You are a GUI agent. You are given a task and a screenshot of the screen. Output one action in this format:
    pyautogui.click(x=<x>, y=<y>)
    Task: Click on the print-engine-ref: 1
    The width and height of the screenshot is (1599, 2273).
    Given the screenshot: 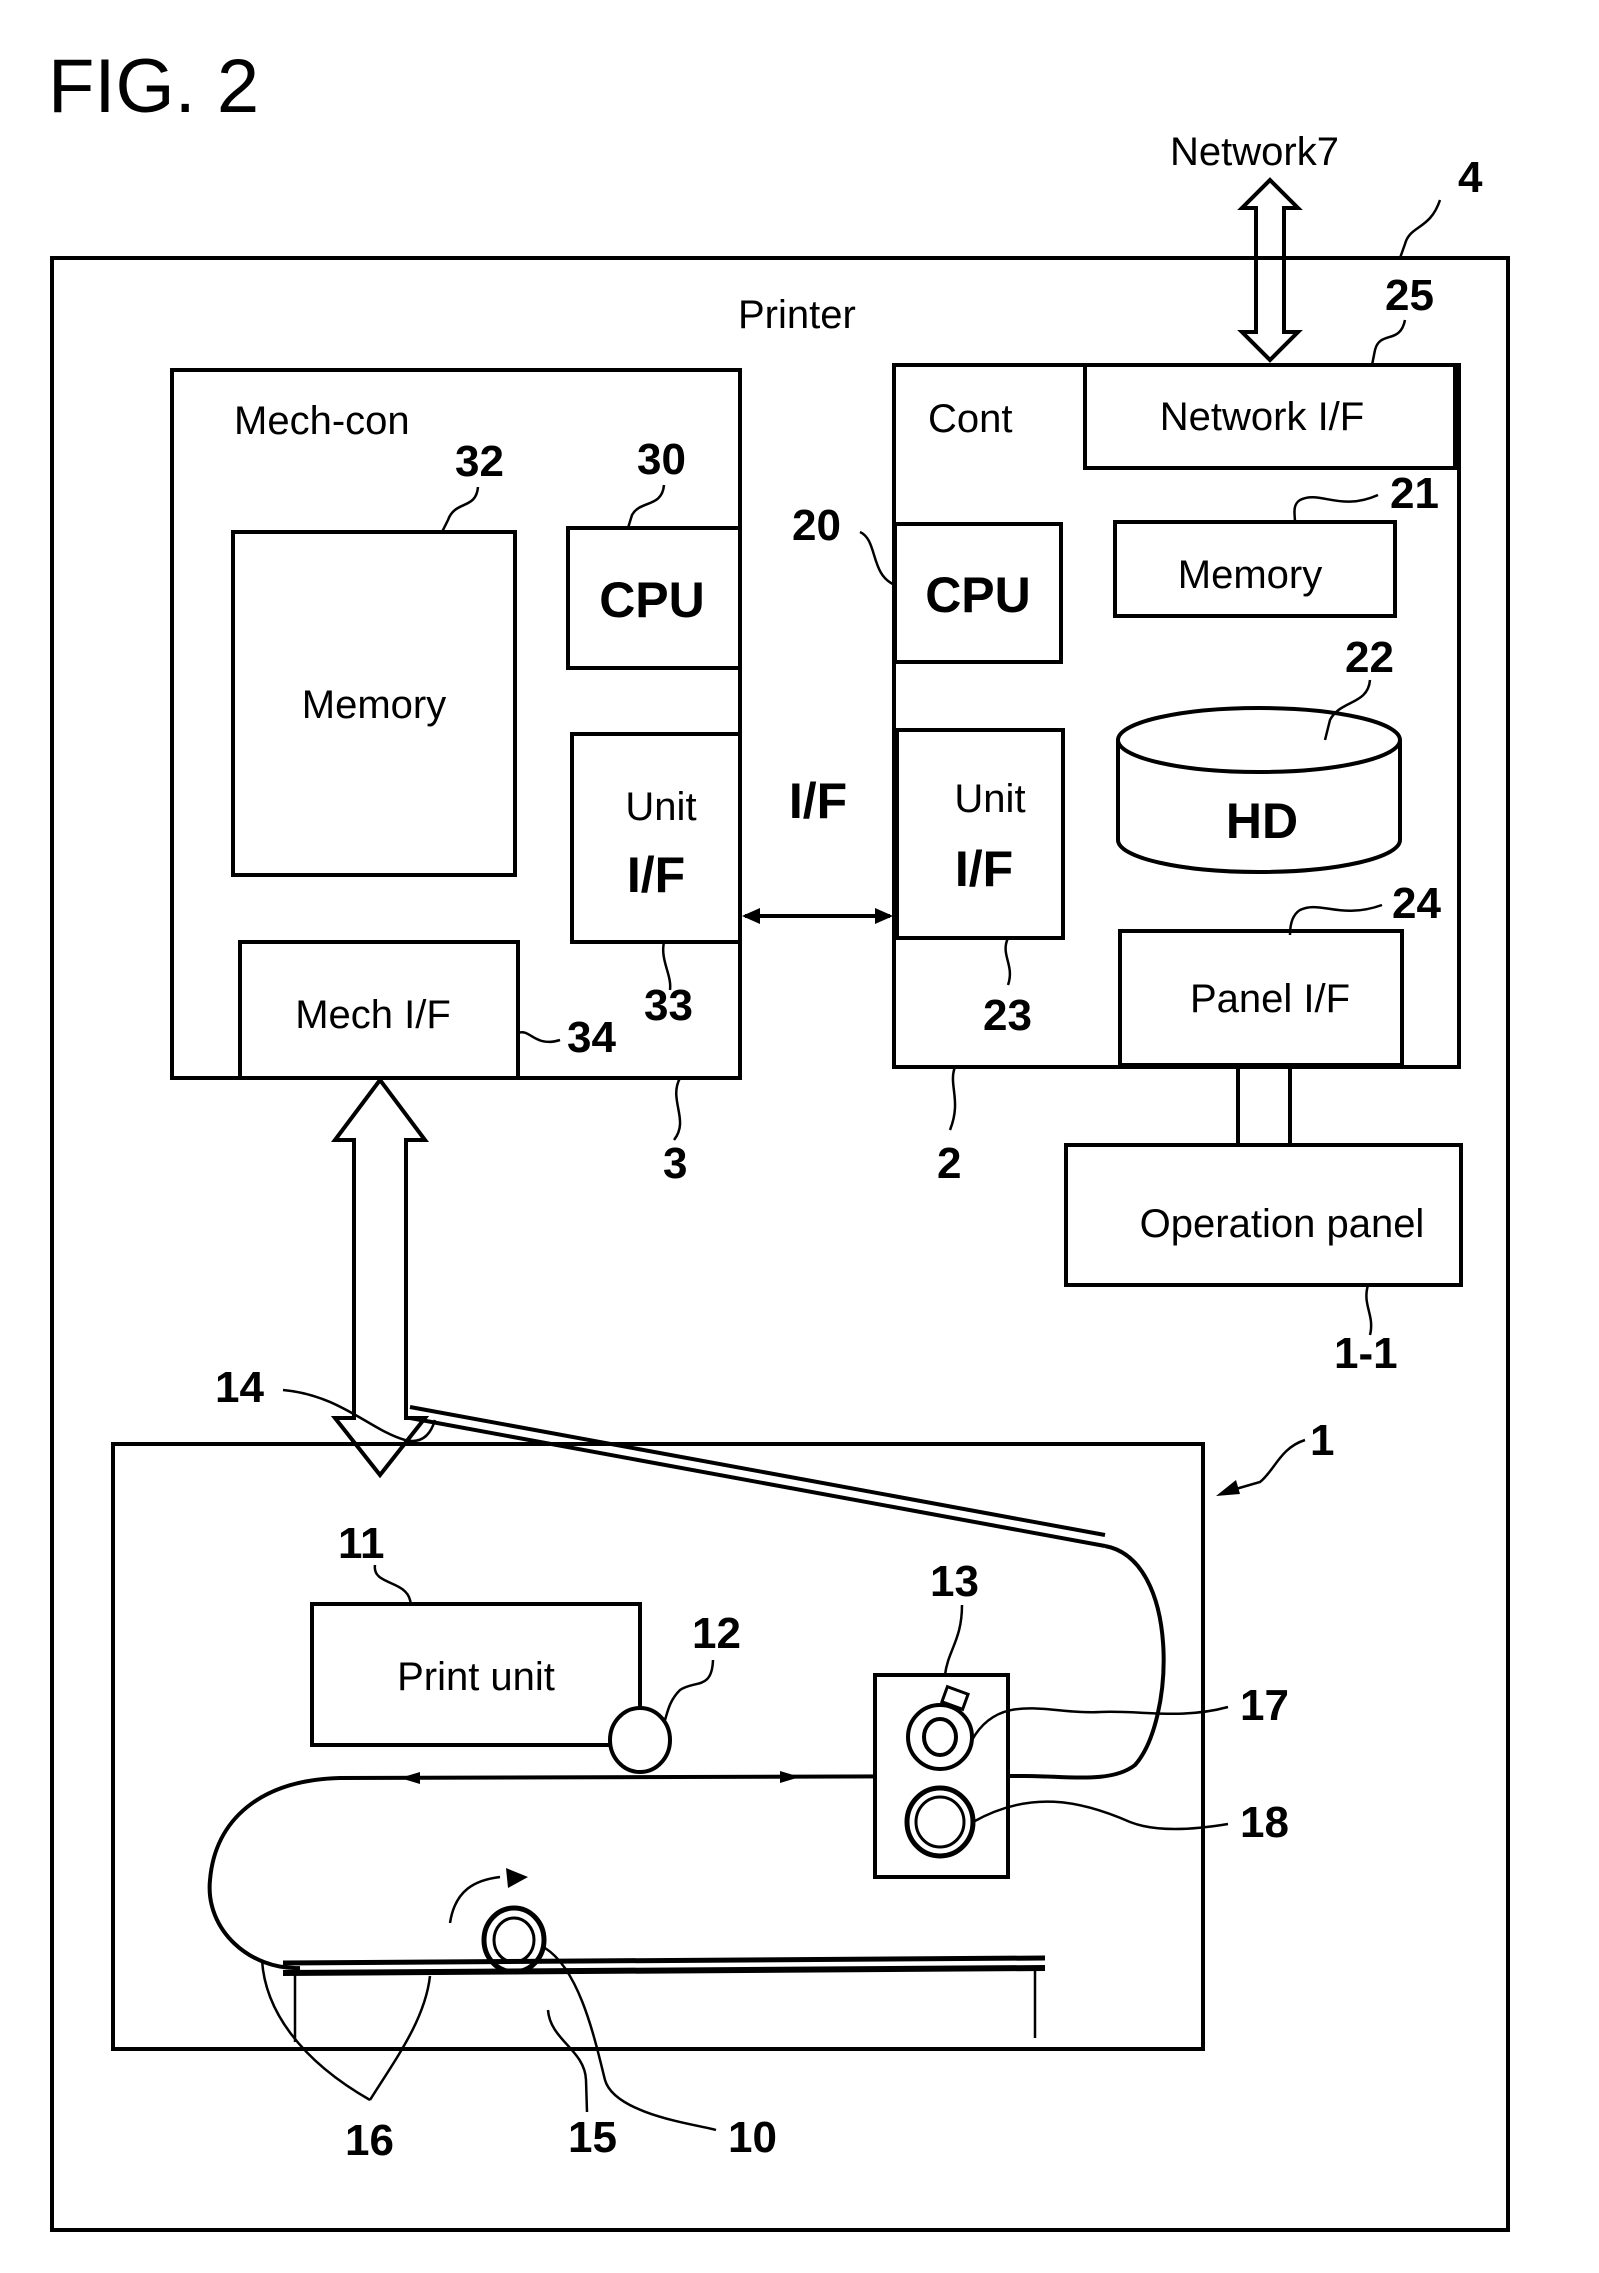 What is the action you would take?
    pyautogui.click(x=1322, y=1440)
    